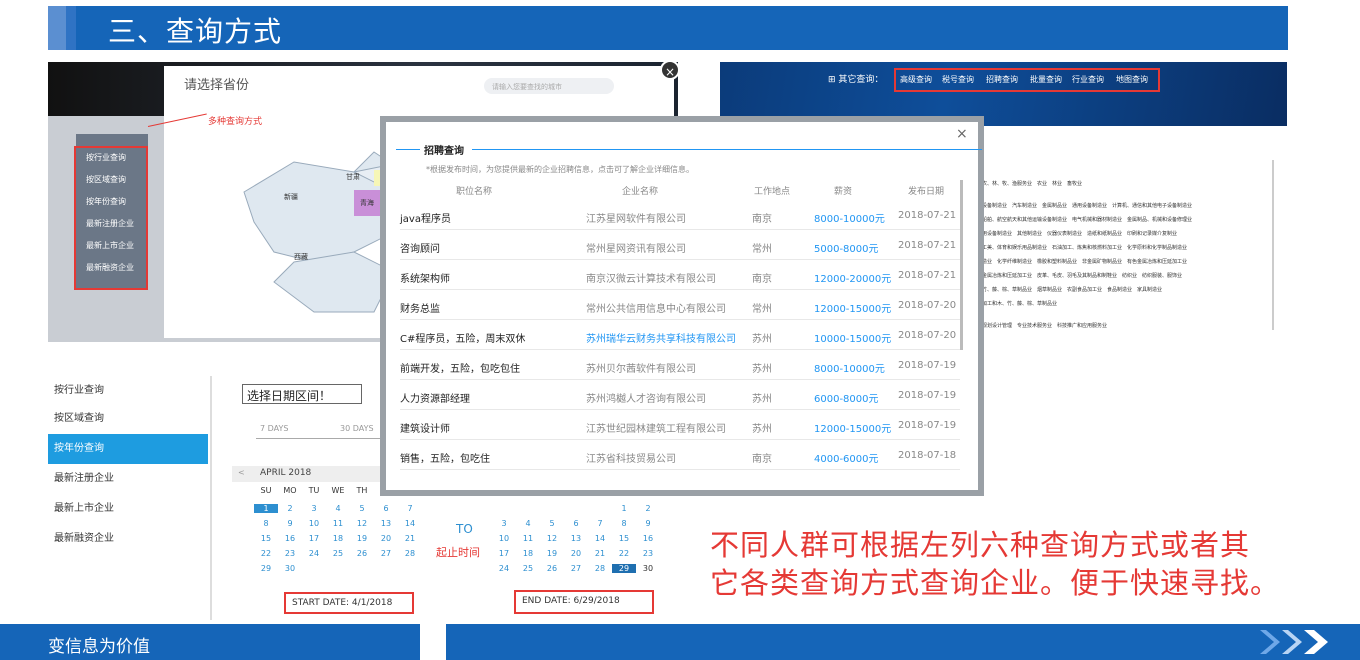 This screenshot has height=660, width=1360. I want to click on nav-jobs: 招聘查询, so click(1002, 79).